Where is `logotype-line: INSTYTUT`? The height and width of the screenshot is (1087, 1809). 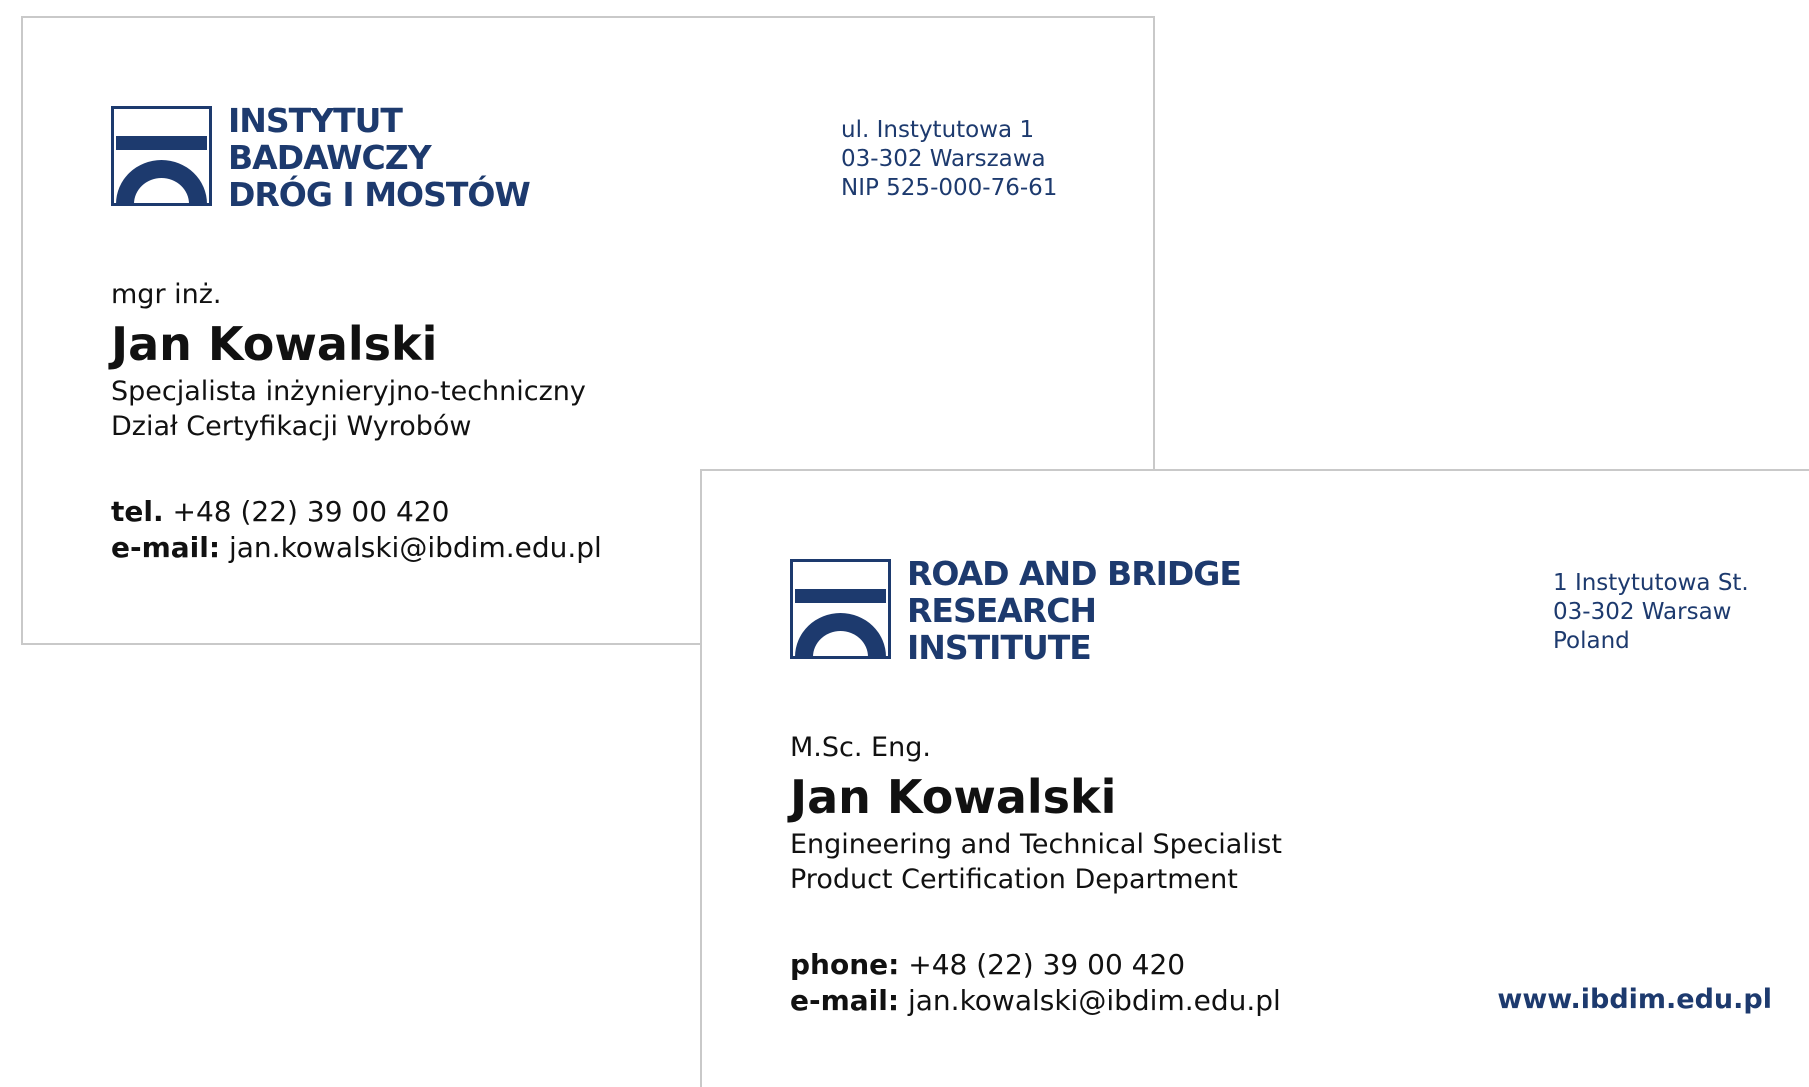
logotype-line: INSTYTUT is located at coordinates (315, 120).